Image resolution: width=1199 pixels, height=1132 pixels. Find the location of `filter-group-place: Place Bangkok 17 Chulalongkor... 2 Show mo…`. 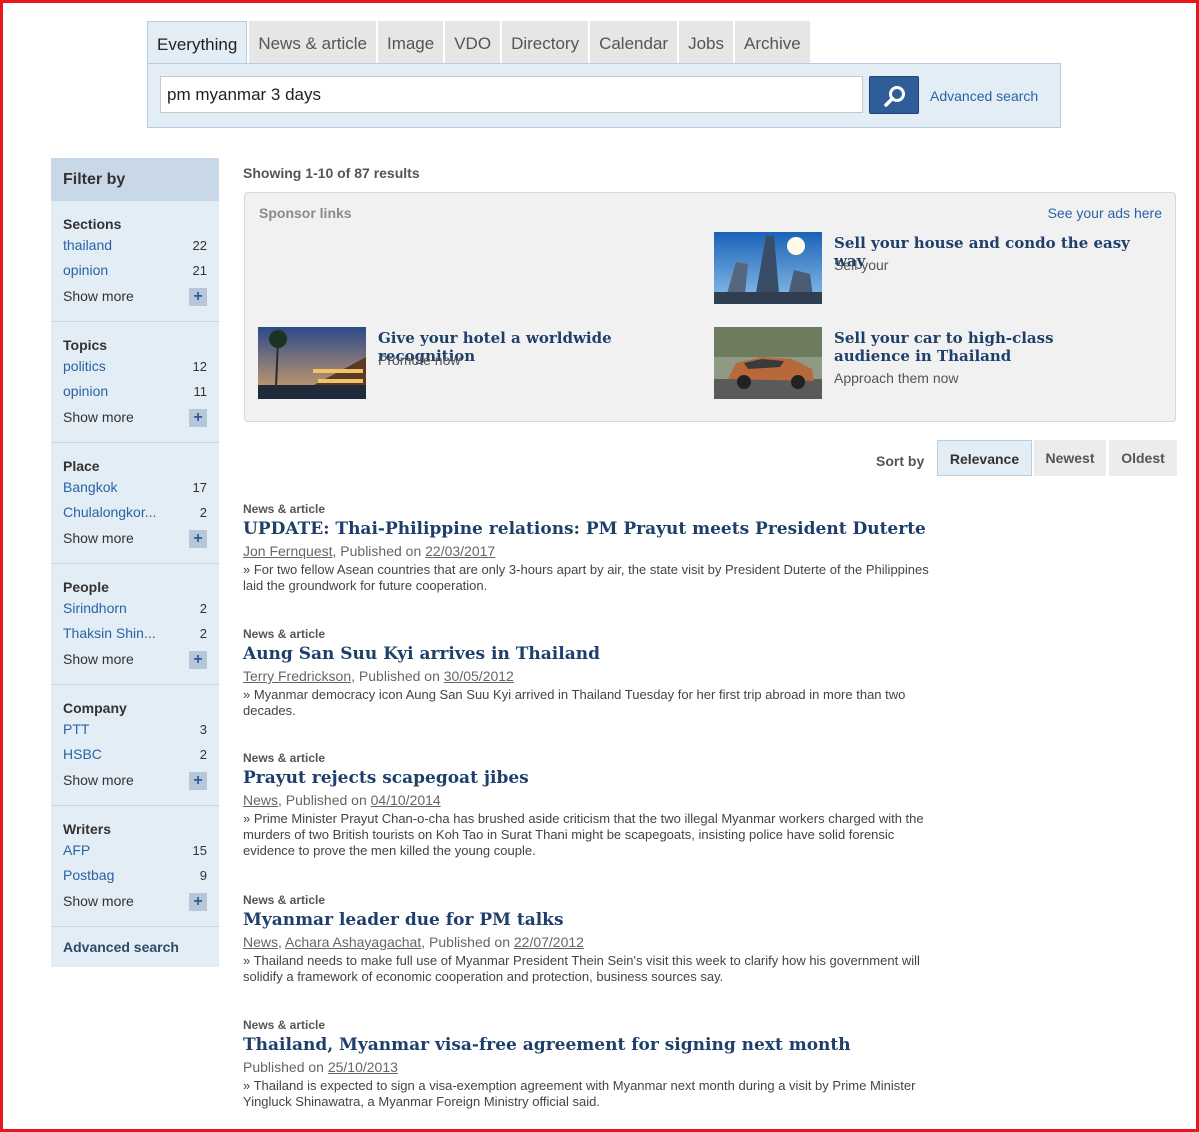

filter-group-place: Place Bangkok 17 Chulalongkor... 2 Show mo… is located at coordinates (135, 503).